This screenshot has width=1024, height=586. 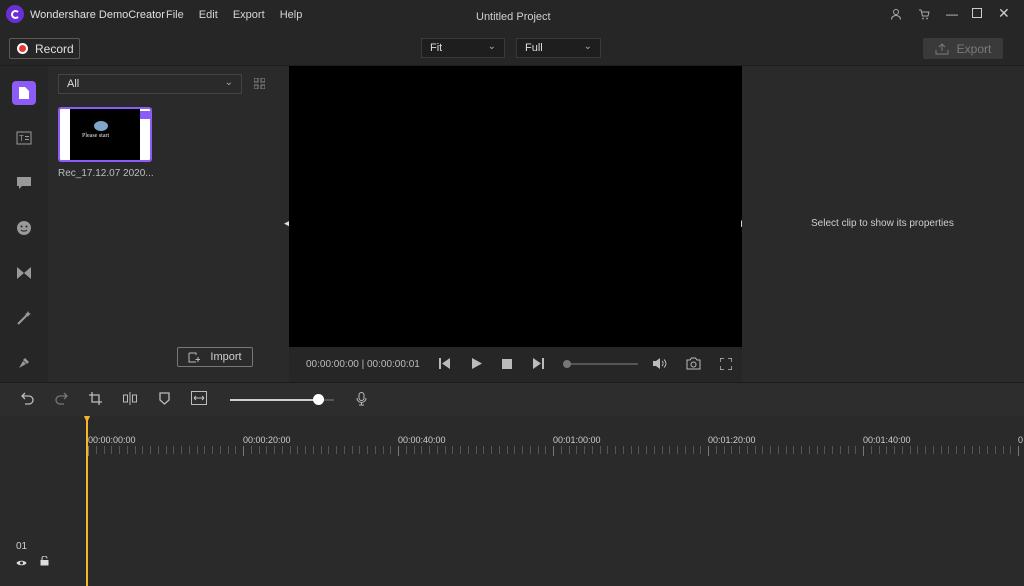 I want to click on previous-frame-icon, so click(x=444, y=365).